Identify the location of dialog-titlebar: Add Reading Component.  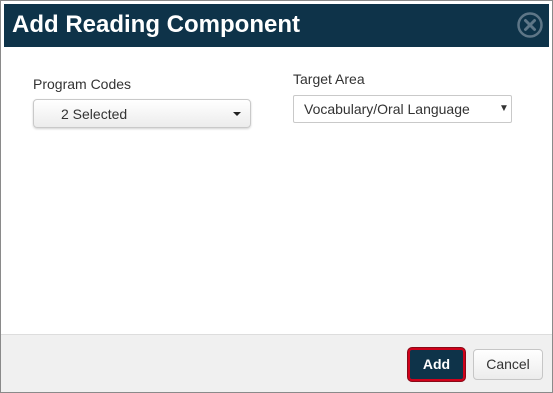
(276, 25).